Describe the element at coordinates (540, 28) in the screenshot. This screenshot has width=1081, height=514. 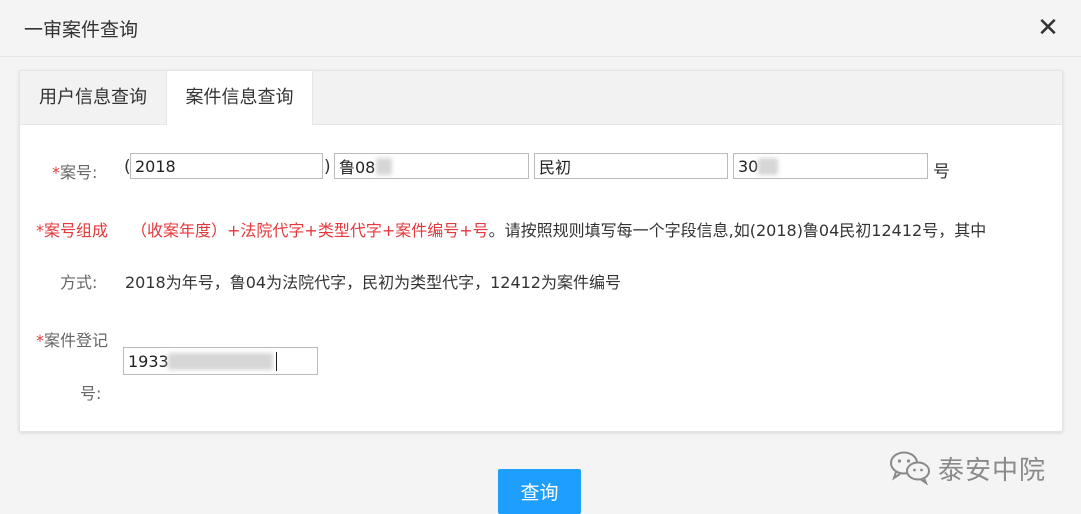
I see `dialog-titlebar: 一审案件查询 ✕` at that location.